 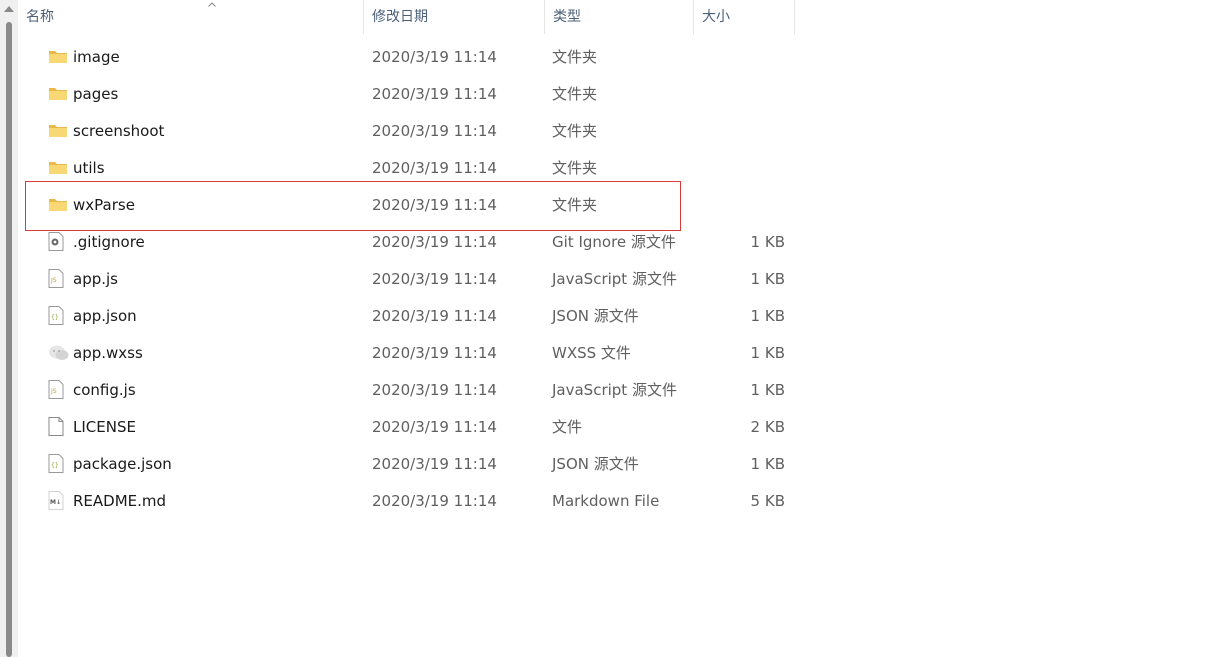 I want to click on gear-file-icon, so click(x=56, y=241).